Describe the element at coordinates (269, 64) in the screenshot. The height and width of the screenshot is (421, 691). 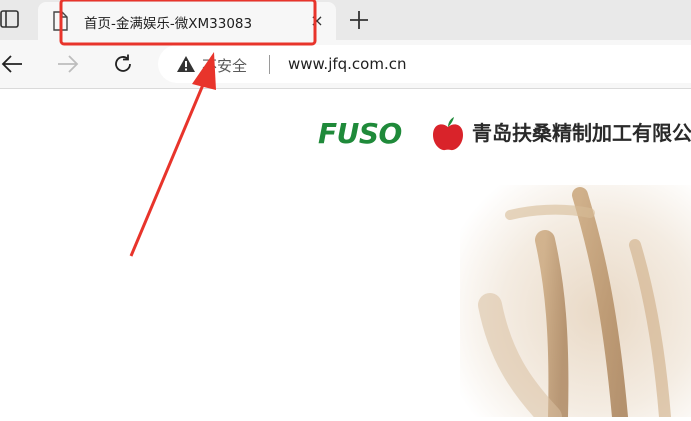
I see `address-divider` at that location.